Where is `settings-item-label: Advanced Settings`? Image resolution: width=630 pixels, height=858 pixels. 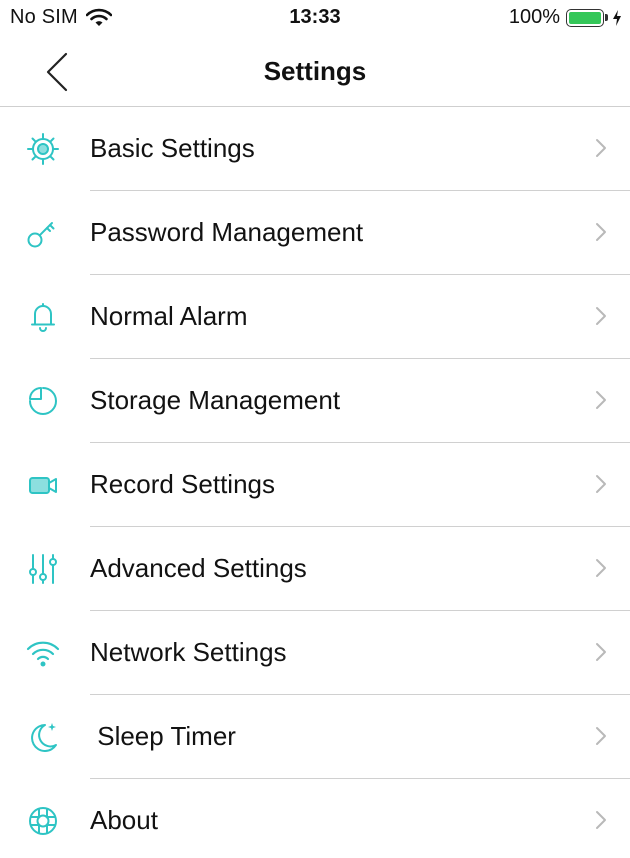
settings-item-label: Advanced Settings is located at coordinates (198, 568).